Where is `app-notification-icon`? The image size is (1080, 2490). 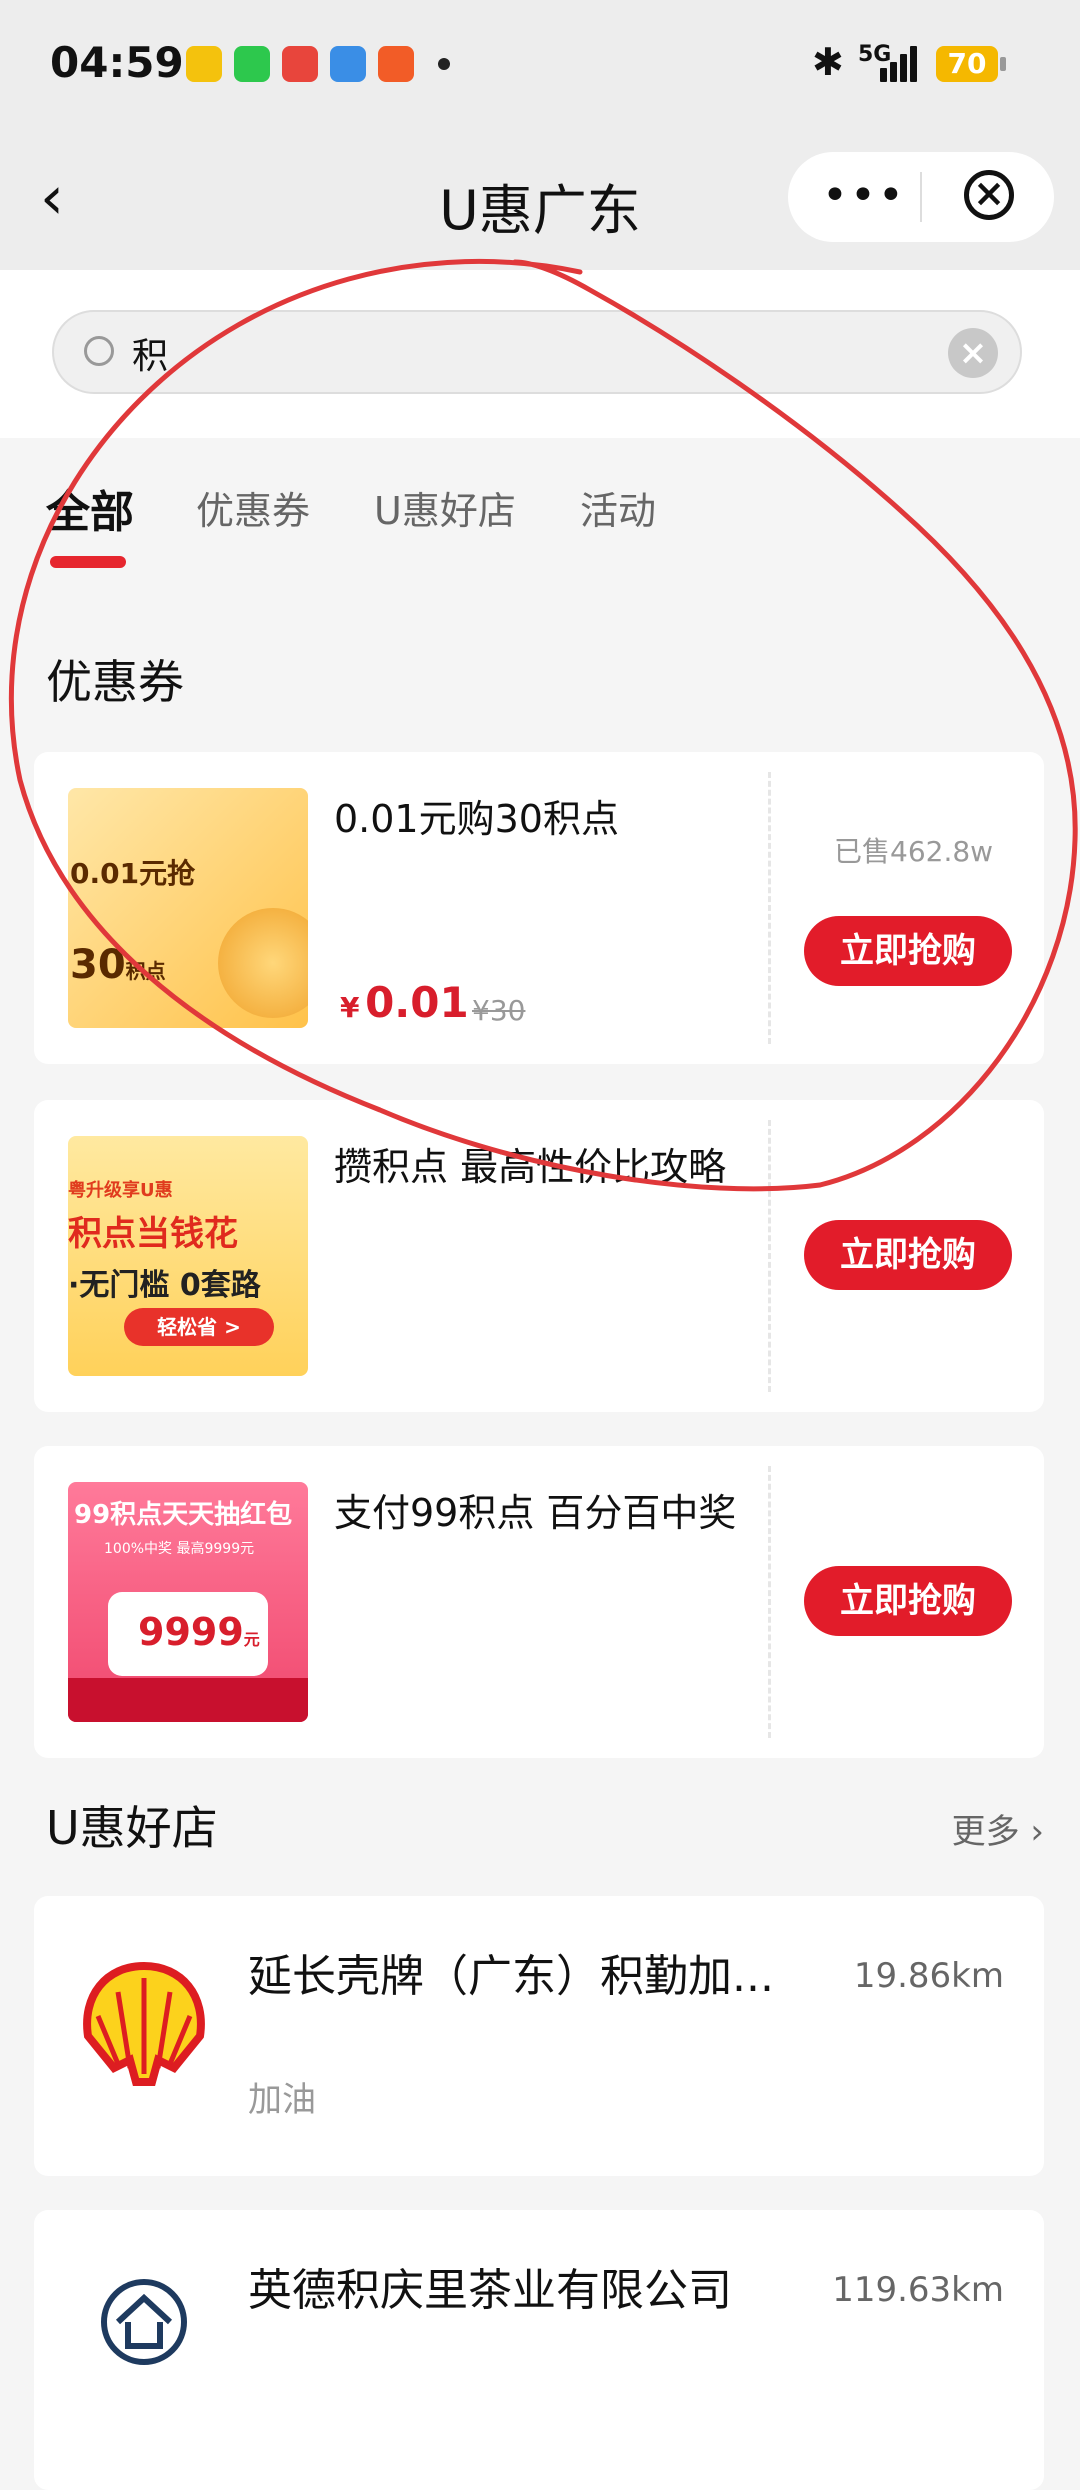 app-notification-icon is located at coordinates (204, 64).